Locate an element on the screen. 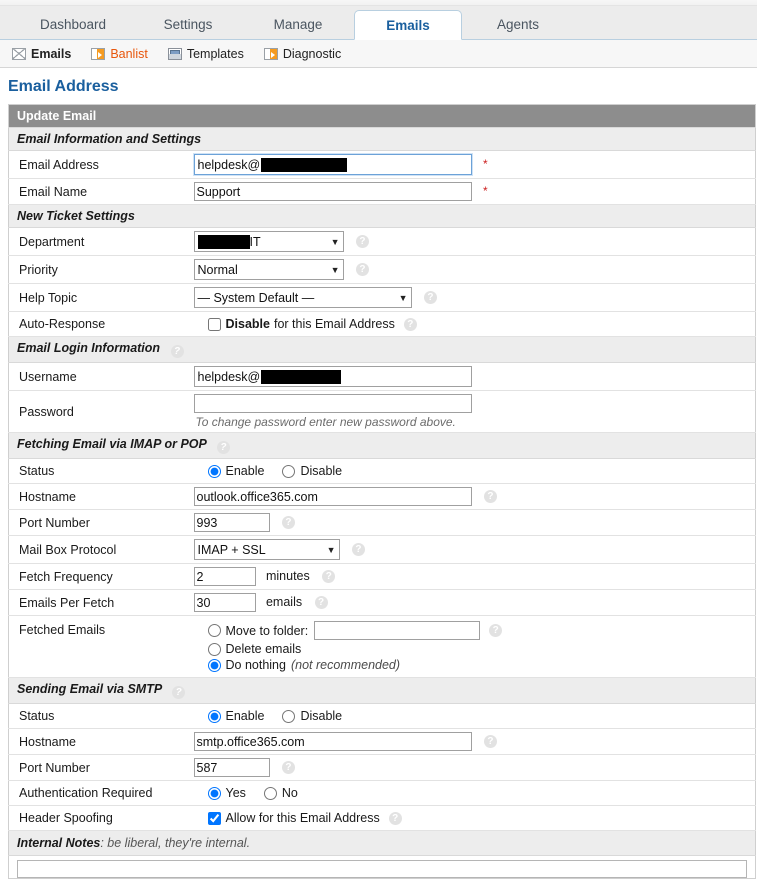 Image resolution: width=757 pixels, height=879 pixels. fetched-move-folder-input is located at coordinates (397, 630).